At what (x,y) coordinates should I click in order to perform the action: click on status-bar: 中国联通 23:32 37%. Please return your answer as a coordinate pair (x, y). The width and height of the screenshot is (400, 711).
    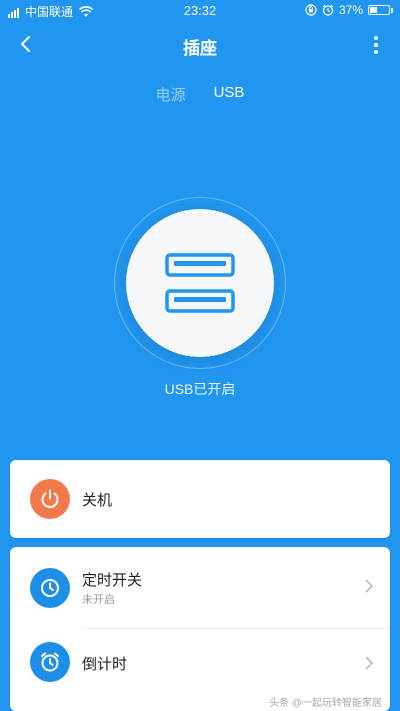
    Looking at the image, I should click on (200, 11).